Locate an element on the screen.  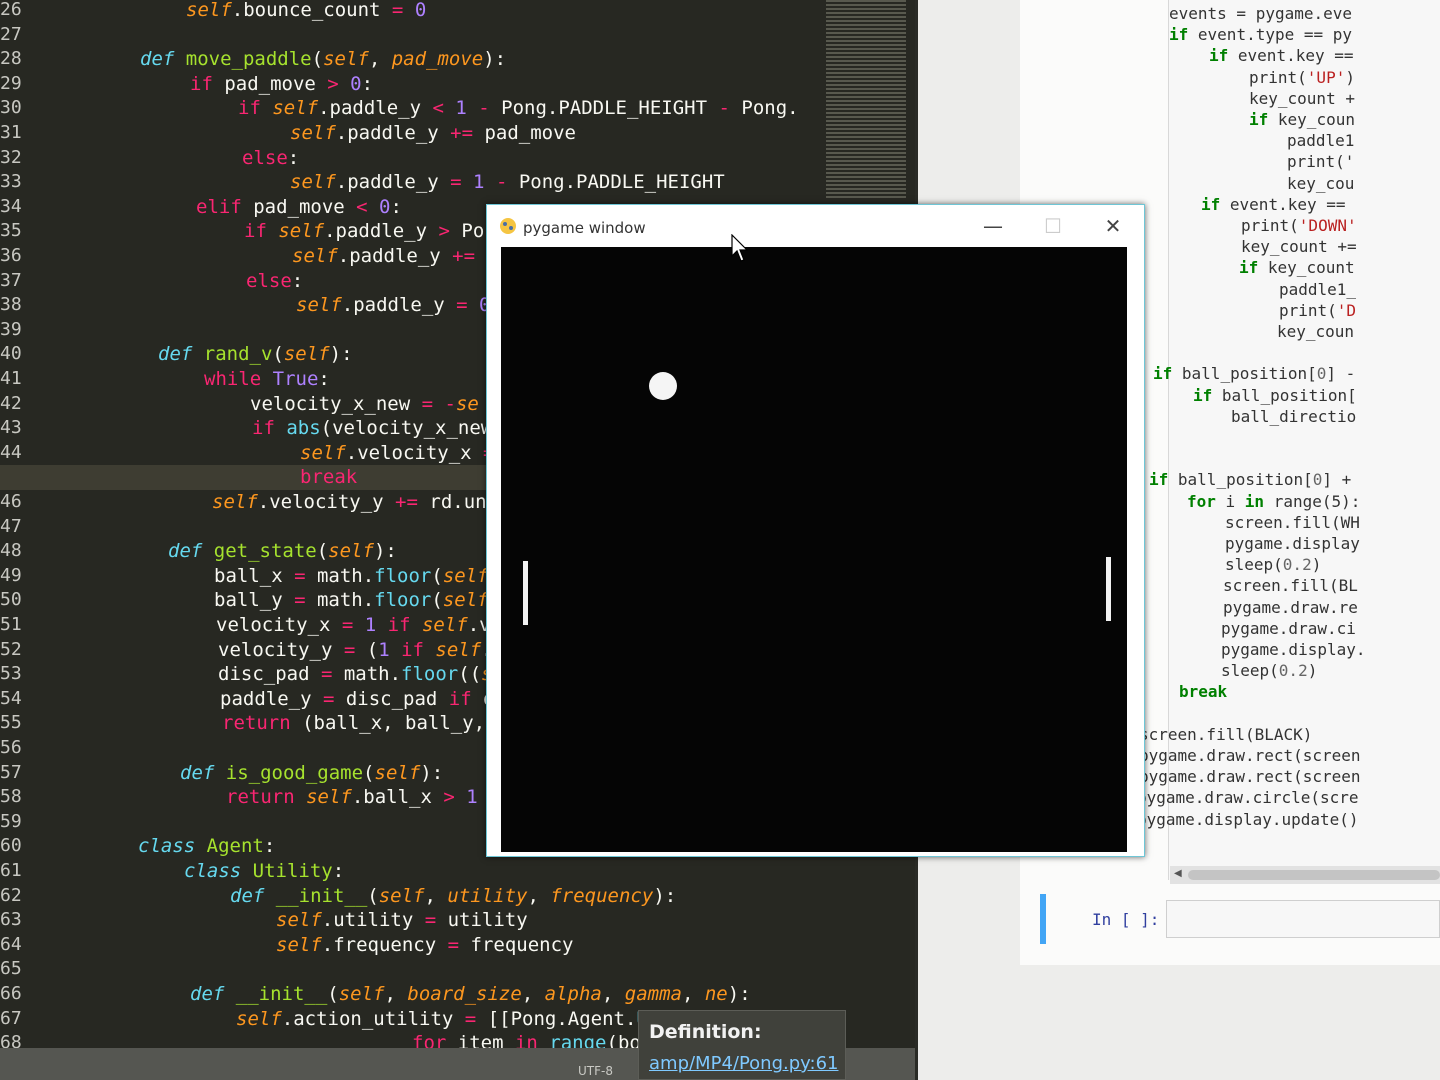
minimize-button: — is located at coordinates (993, 226).